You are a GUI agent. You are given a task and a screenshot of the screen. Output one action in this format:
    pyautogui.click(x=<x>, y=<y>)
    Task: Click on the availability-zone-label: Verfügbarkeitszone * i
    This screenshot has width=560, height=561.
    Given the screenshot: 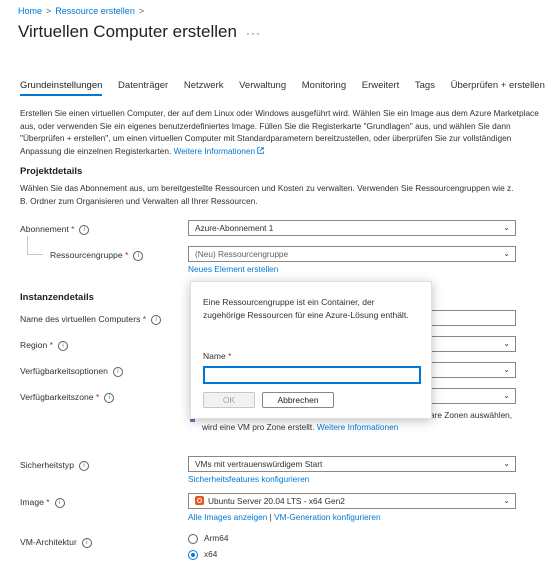 What is the action you would take?
    pyautogui.click(x=67, y=397)
    